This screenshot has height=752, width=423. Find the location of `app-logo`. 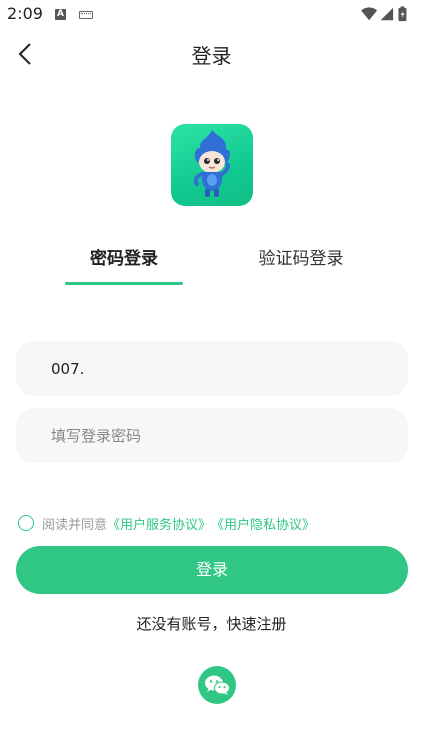

app-logo is located at coordinates (212, 165).